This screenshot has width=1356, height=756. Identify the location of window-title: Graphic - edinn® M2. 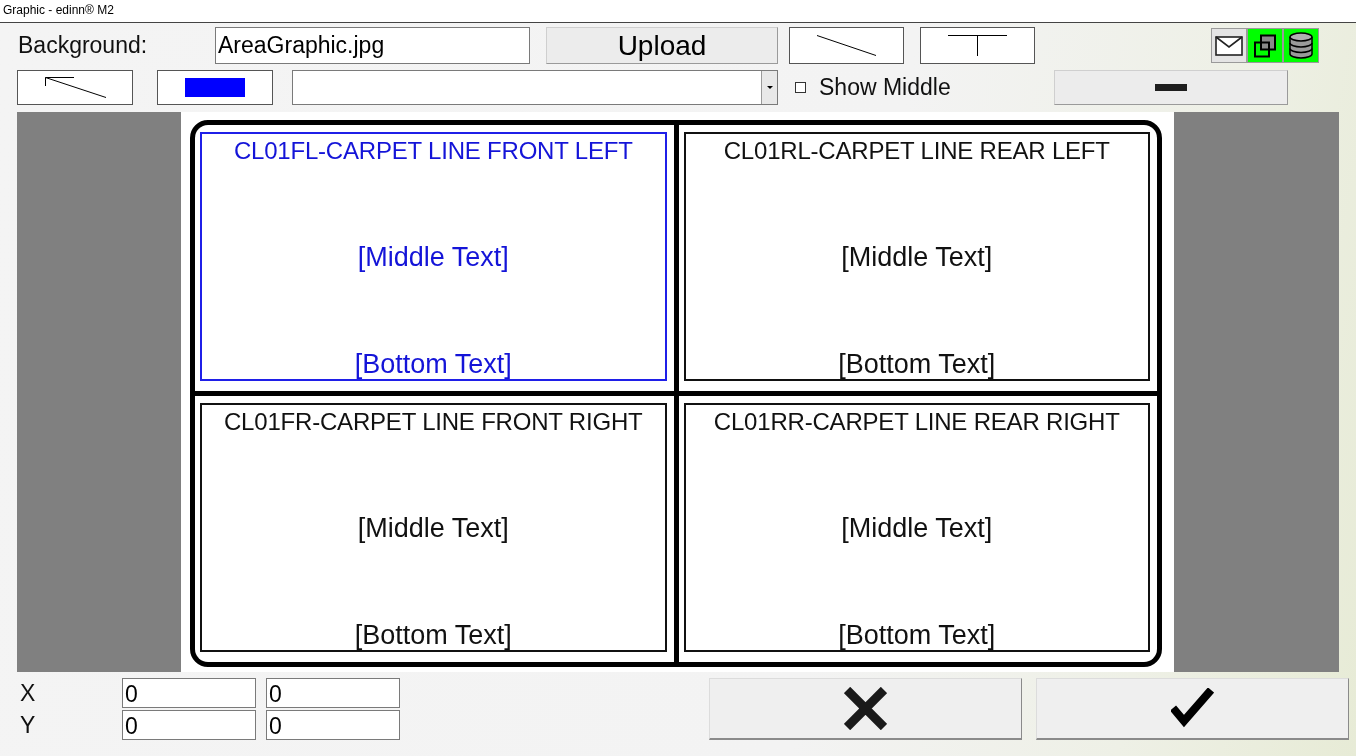
(58, 10).